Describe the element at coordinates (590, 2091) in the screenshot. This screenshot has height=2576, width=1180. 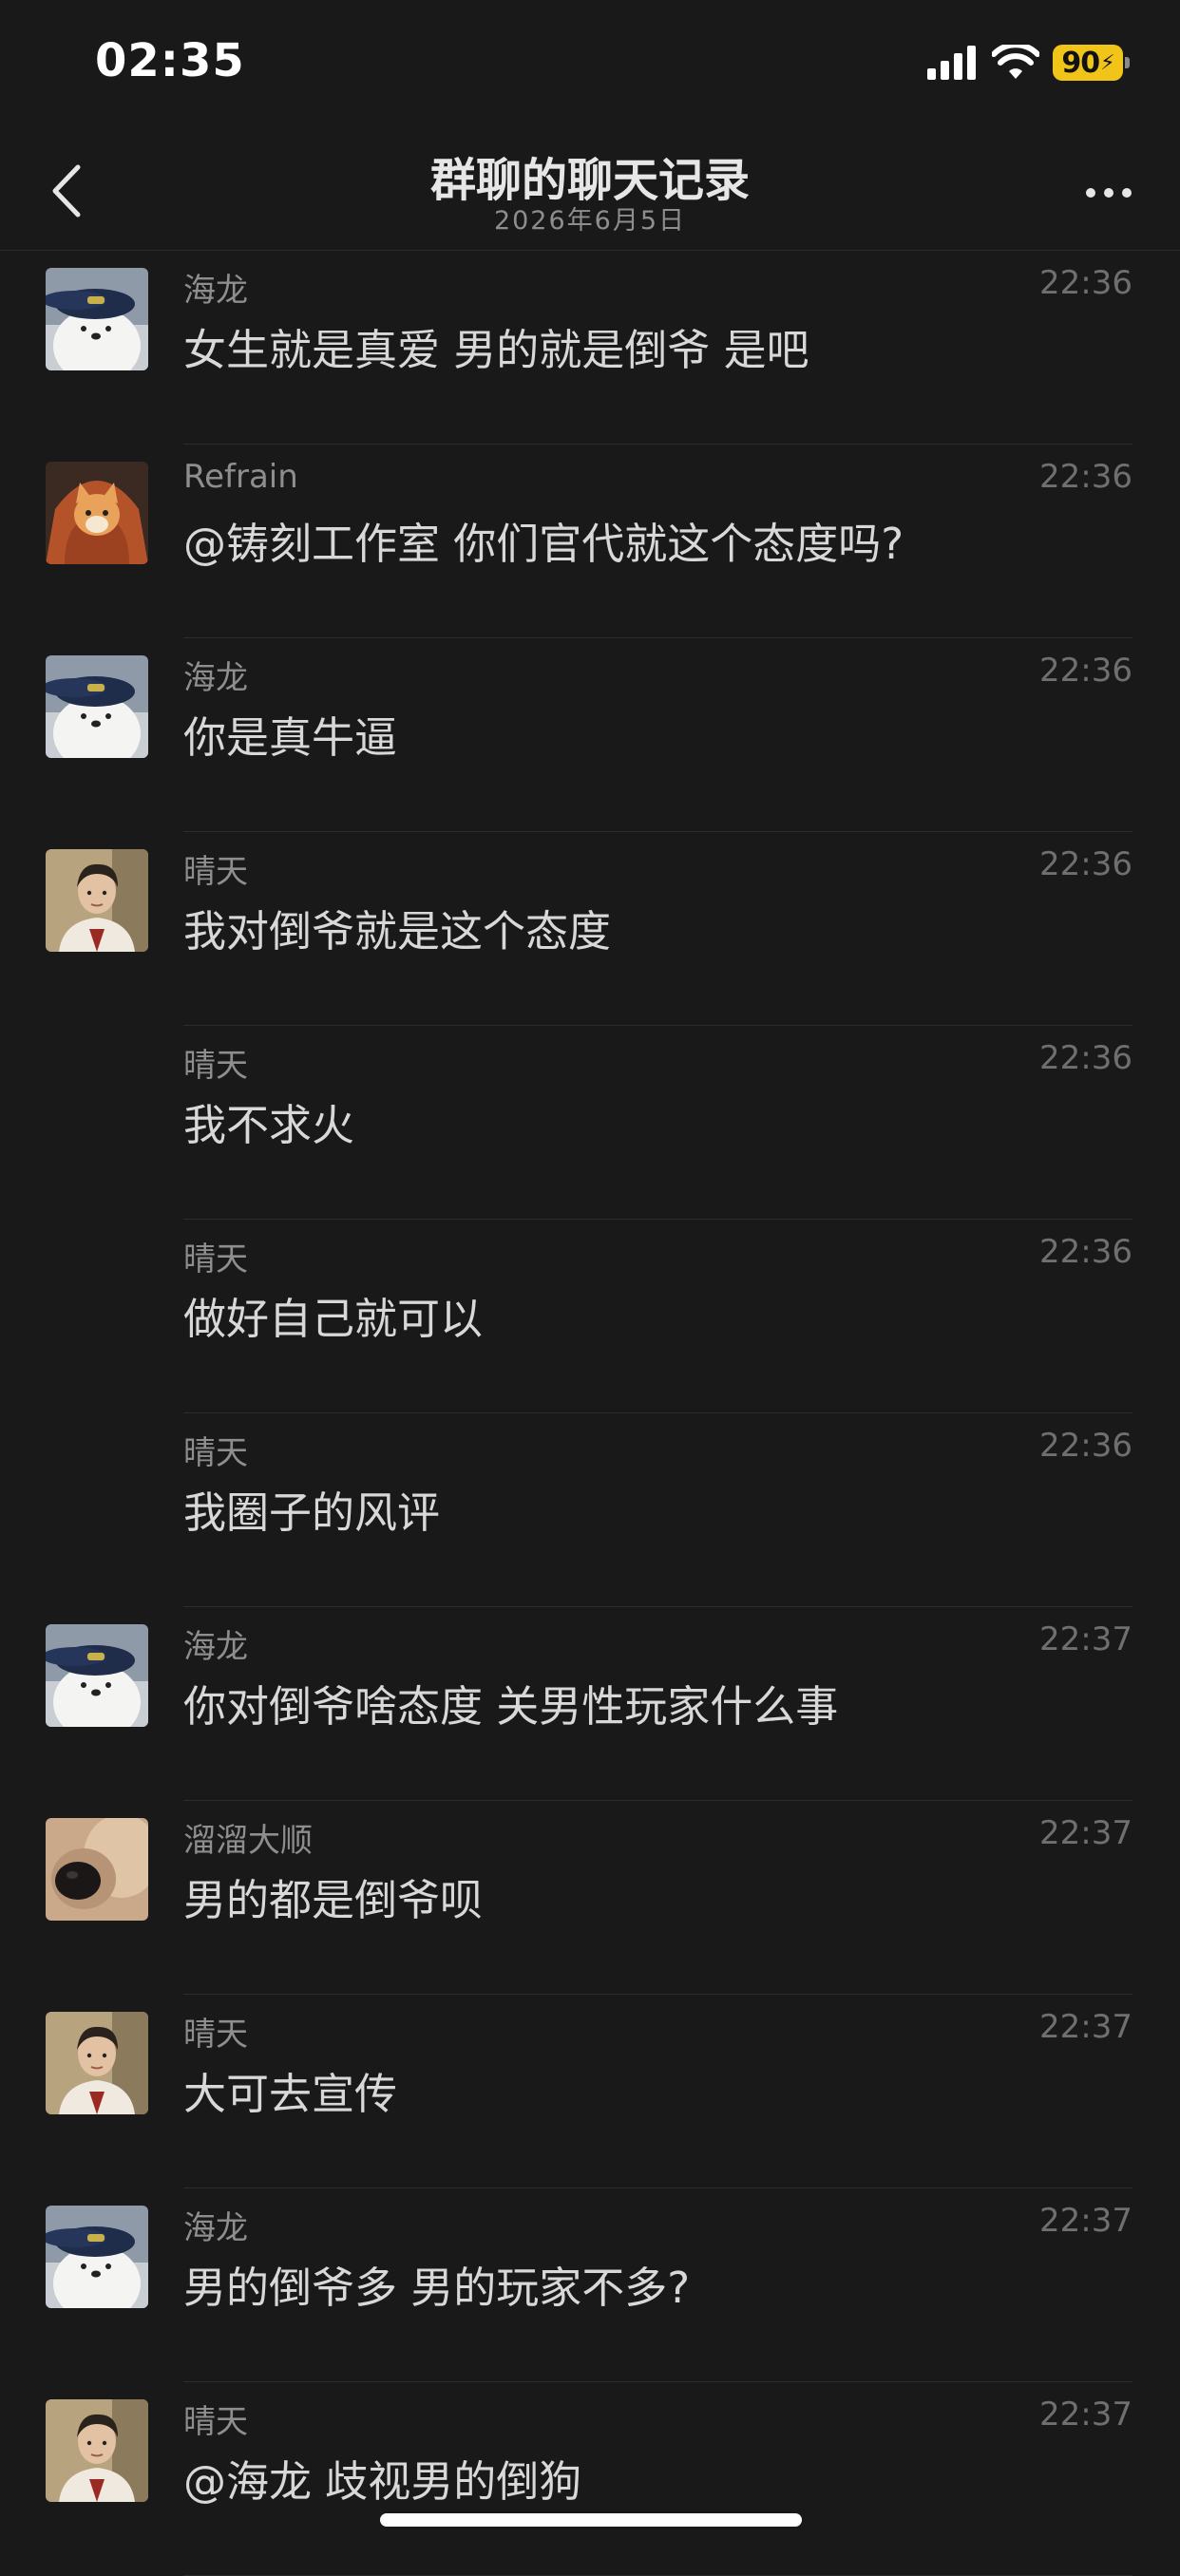
I see `message-row: 晴天 22:37 大可去宣传` at that location.